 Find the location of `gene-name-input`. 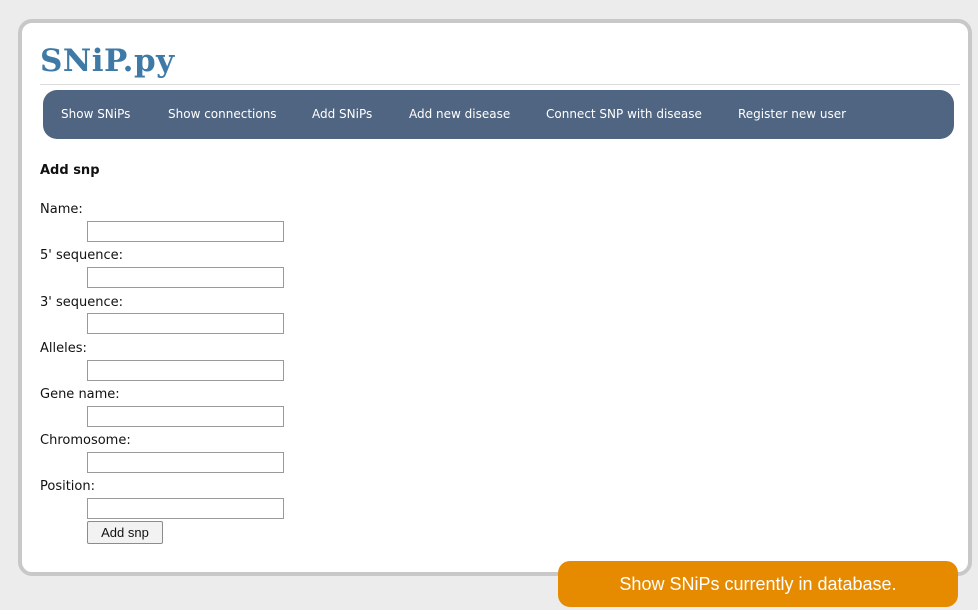

gene-name-input is located at coordinates (185, 416).